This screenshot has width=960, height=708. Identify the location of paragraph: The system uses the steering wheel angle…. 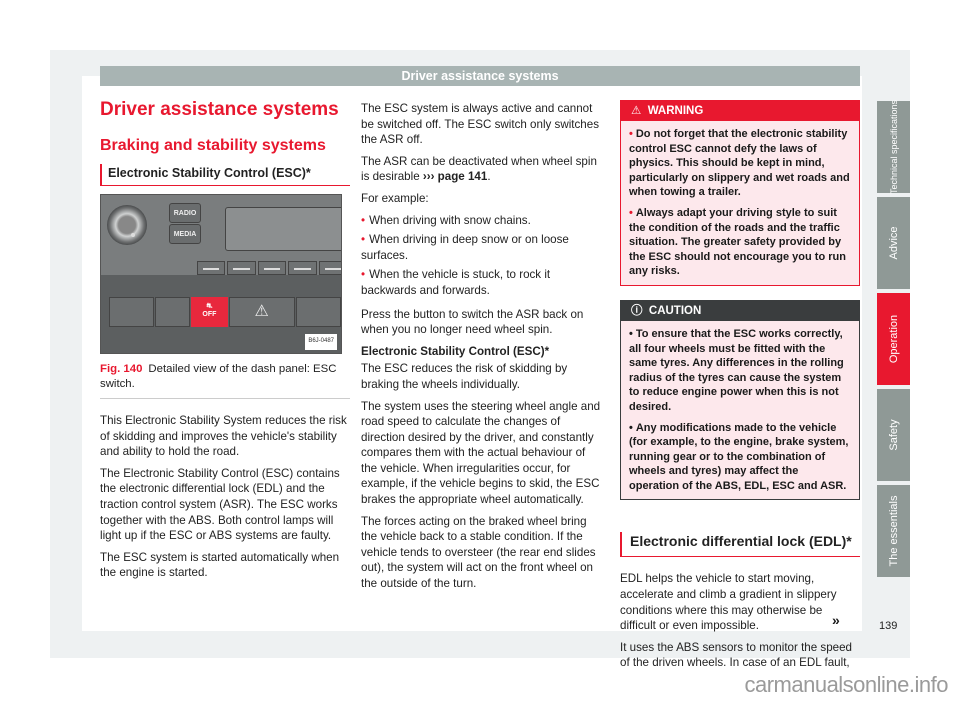
(481, 453).